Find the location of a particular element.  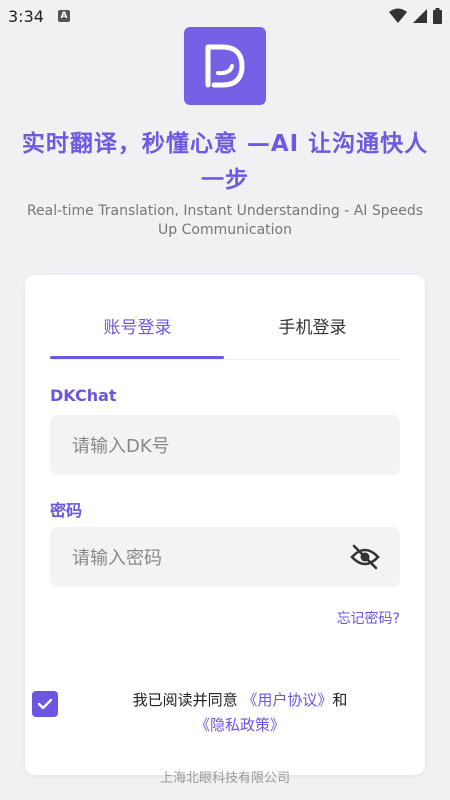

system-icons is located at coordinates (415, 16).